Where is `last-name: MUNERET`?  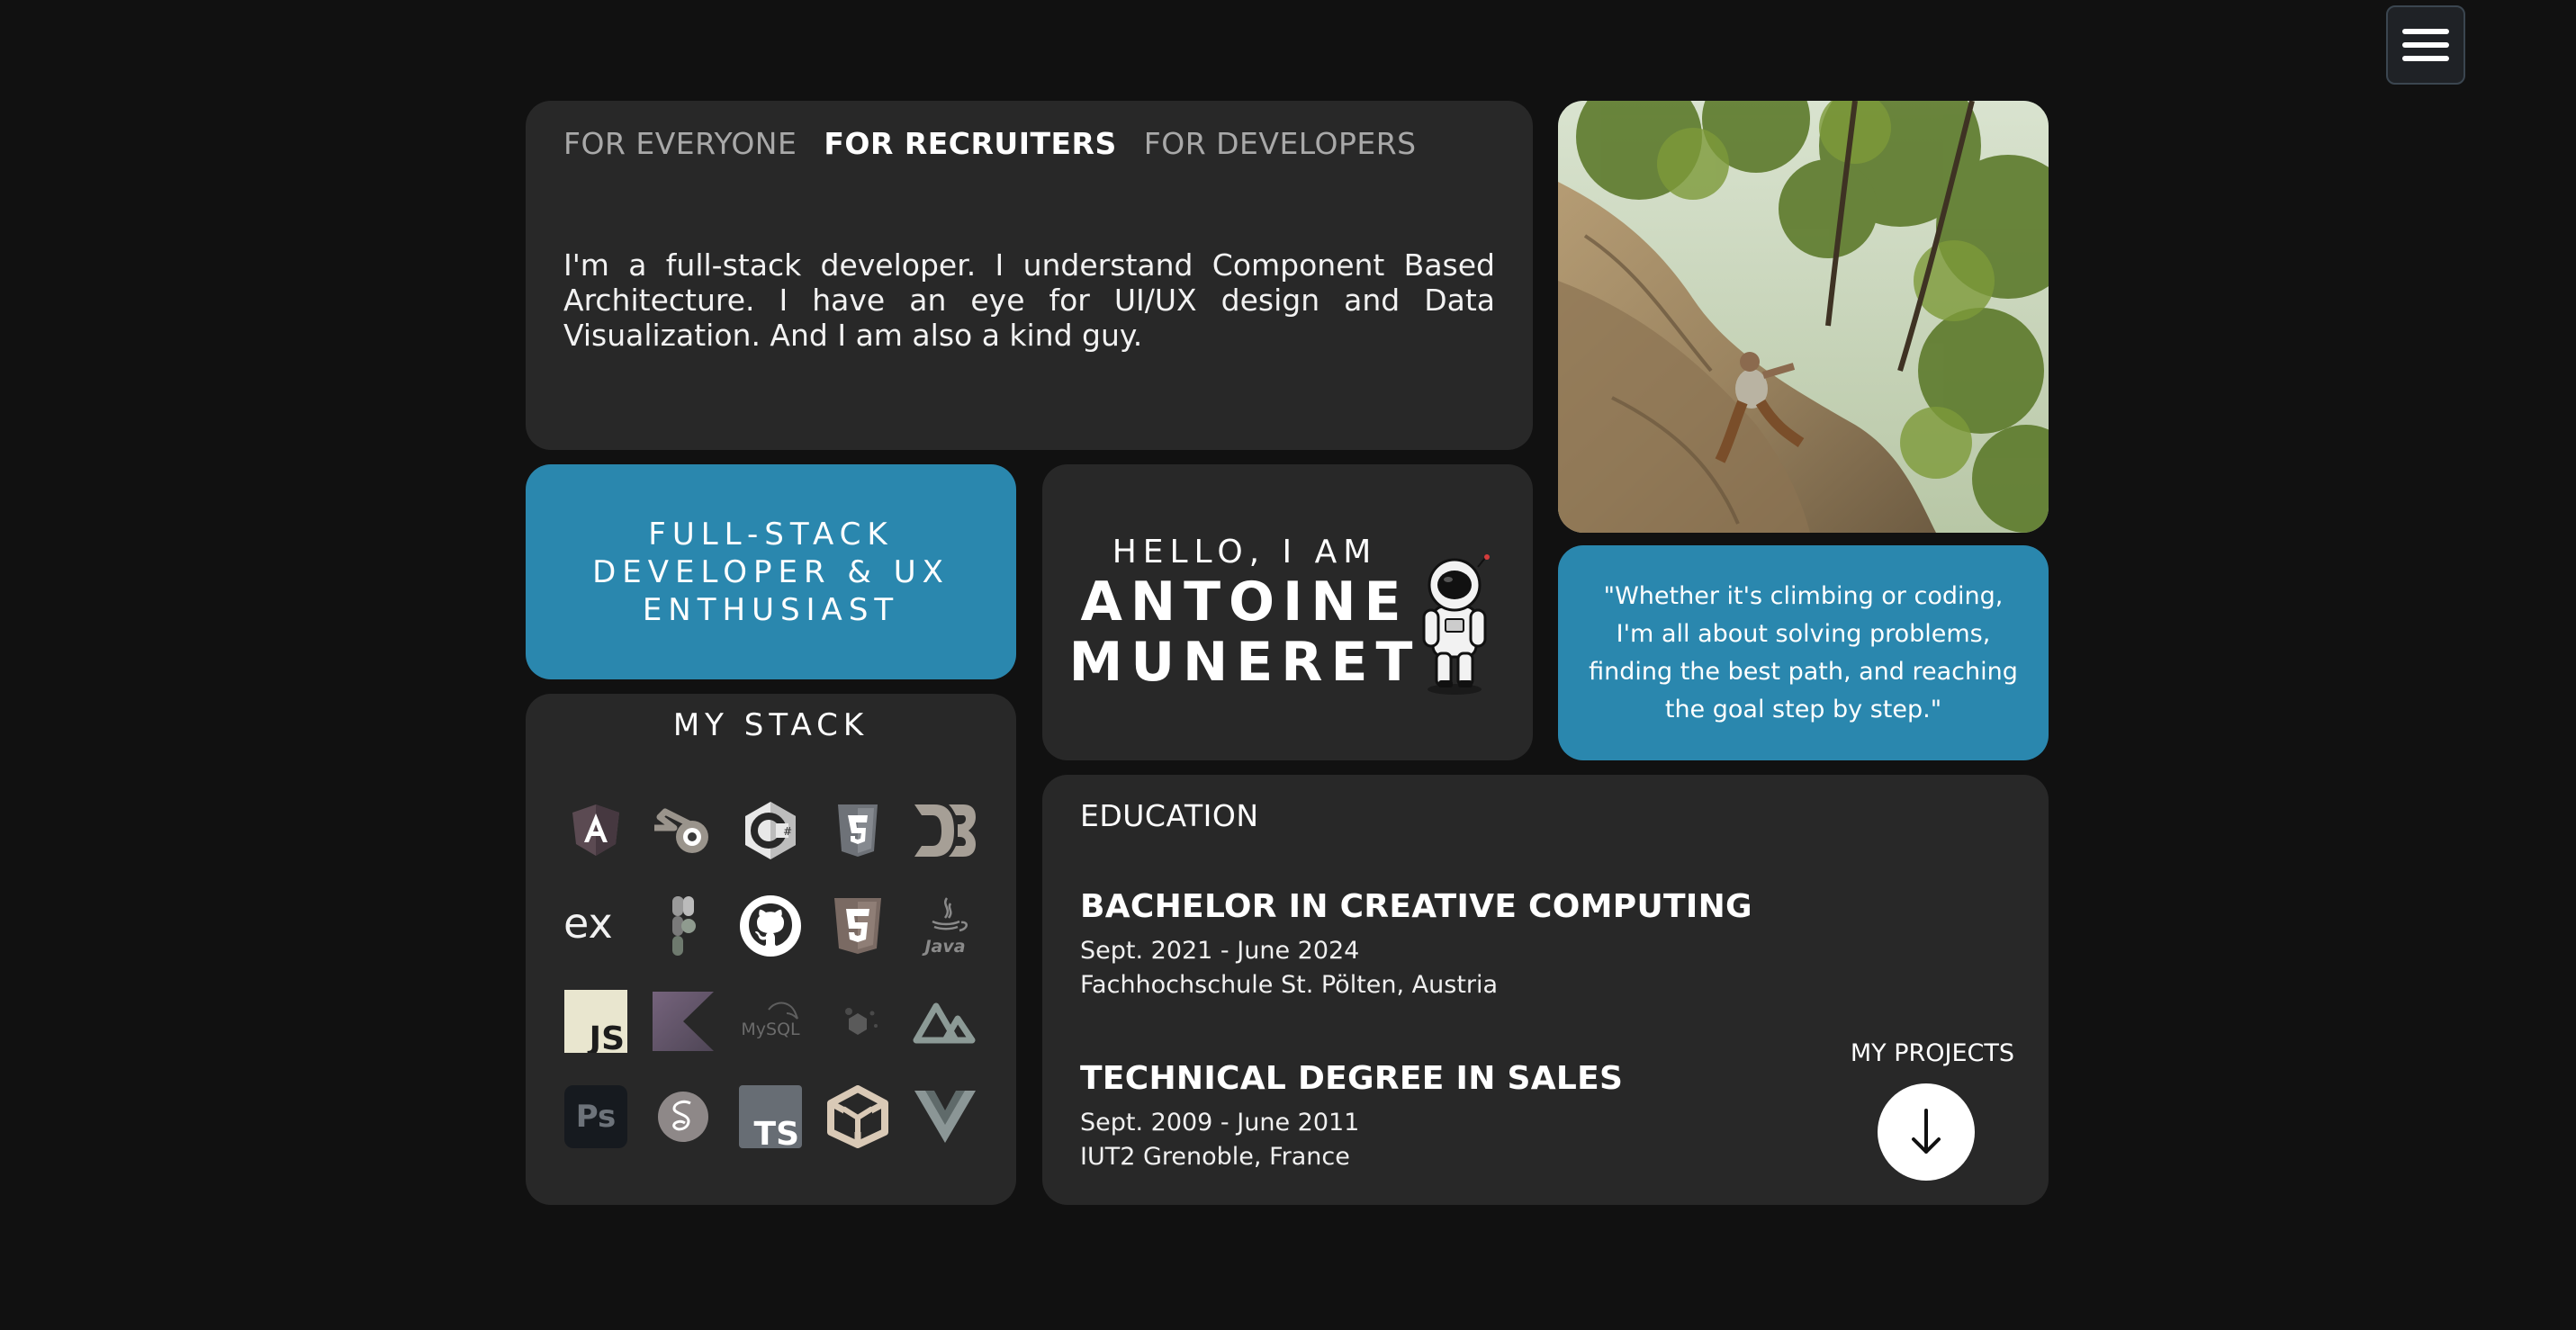 last-name: MUNERET is located at coordinates (1244, 662).